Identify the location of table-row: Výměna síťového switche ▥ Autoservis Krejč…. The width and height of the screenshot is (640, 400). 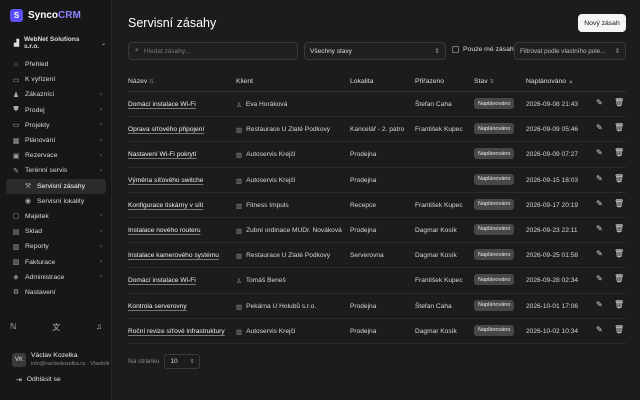
(377, 180).